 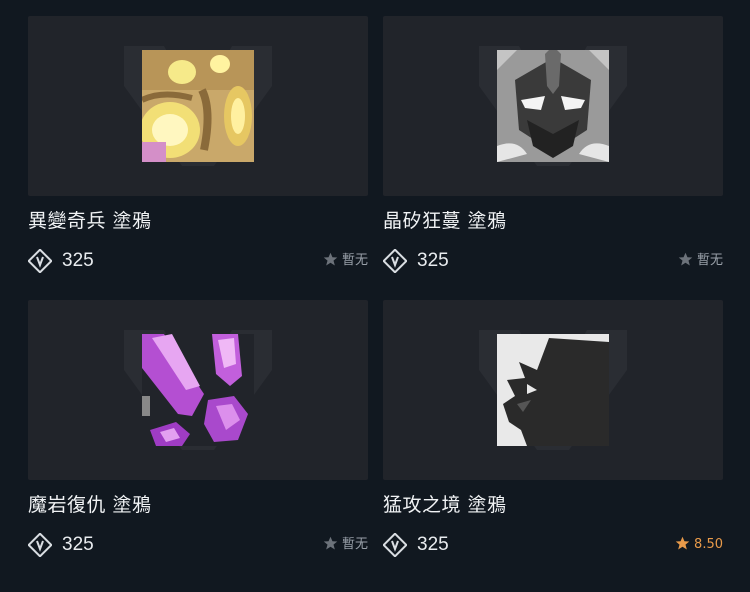 I want to click on orb-creature-icon, so click(x=198, y=106).